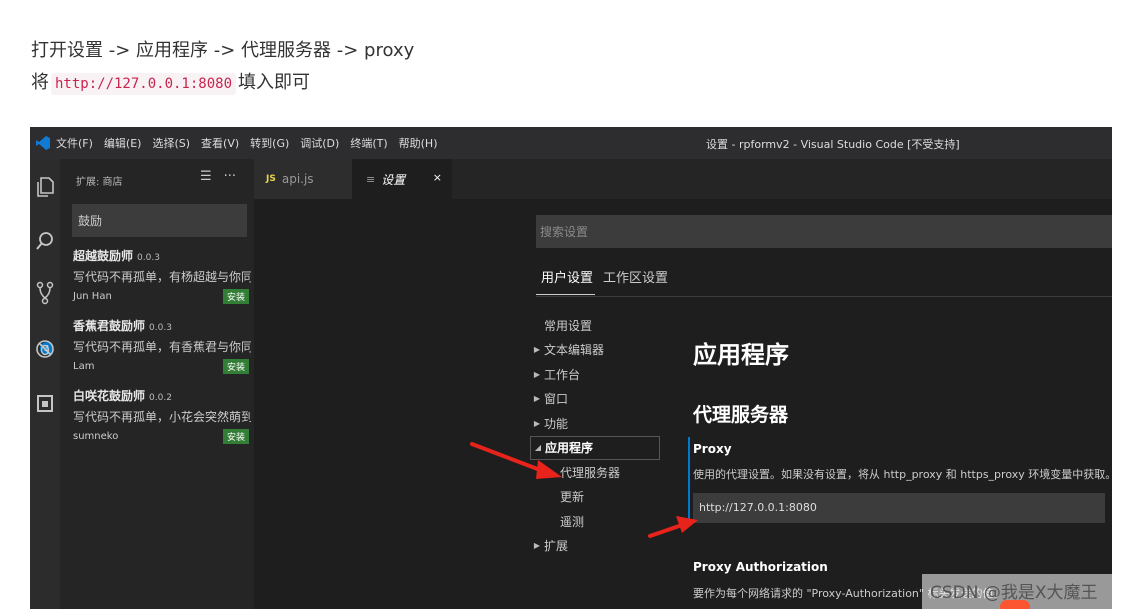 This screenshot has height=609, width=1129. I want to click on csdn-logo-icon, so click(1015, 604).